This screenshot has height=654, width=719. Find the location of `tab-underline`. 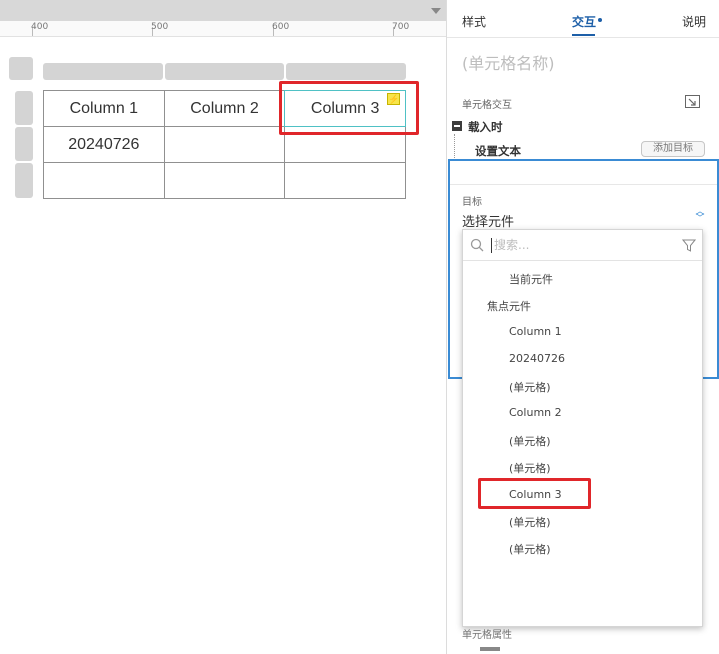

tab-underline is located at coordinates (583, 35).